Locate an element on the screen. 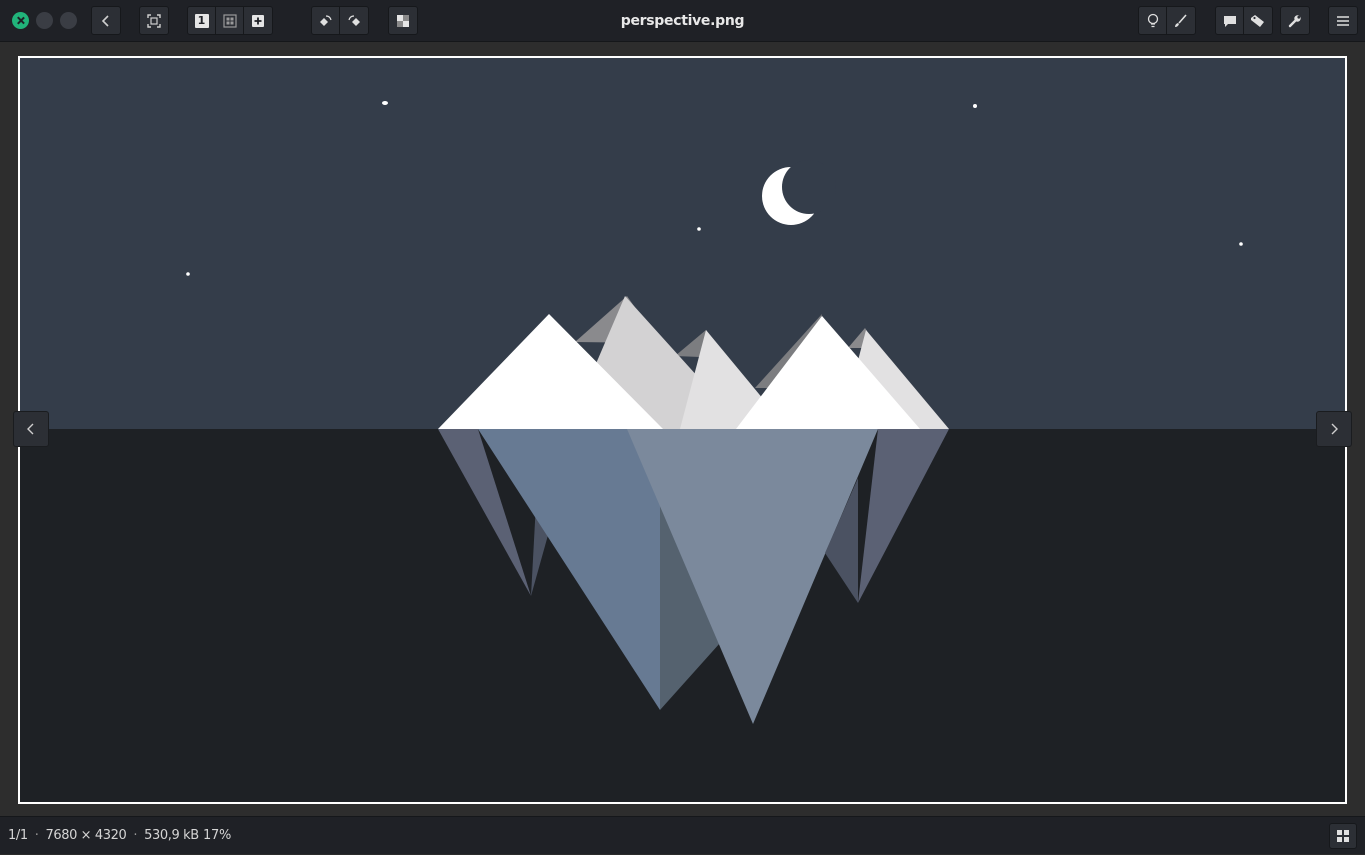 Image resolution: width=1365 pixels, height=855 pixels. fit-icon is located at coordinates (154, 20).